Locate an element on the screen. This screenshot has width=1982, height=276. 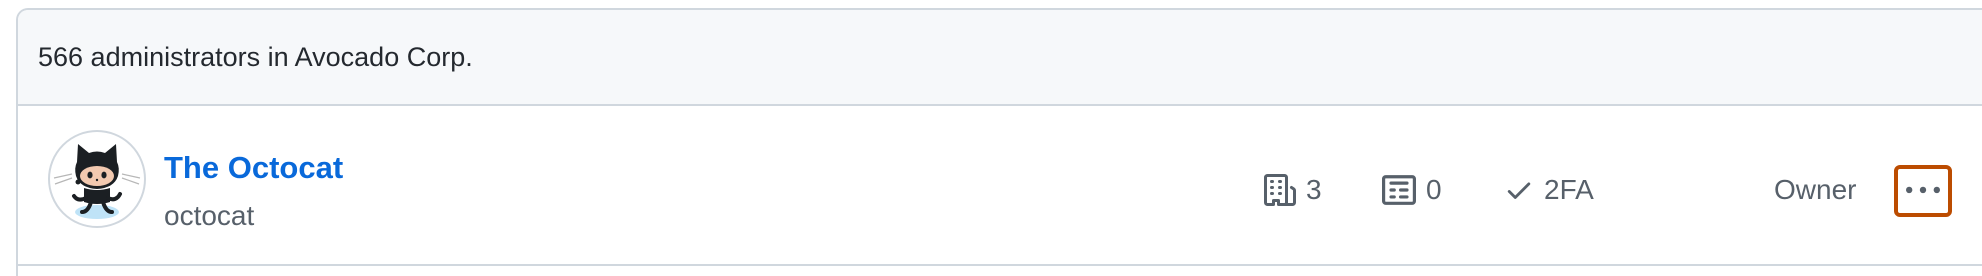
organizations-count-value: 3 is located at coordinates (1314, 189).